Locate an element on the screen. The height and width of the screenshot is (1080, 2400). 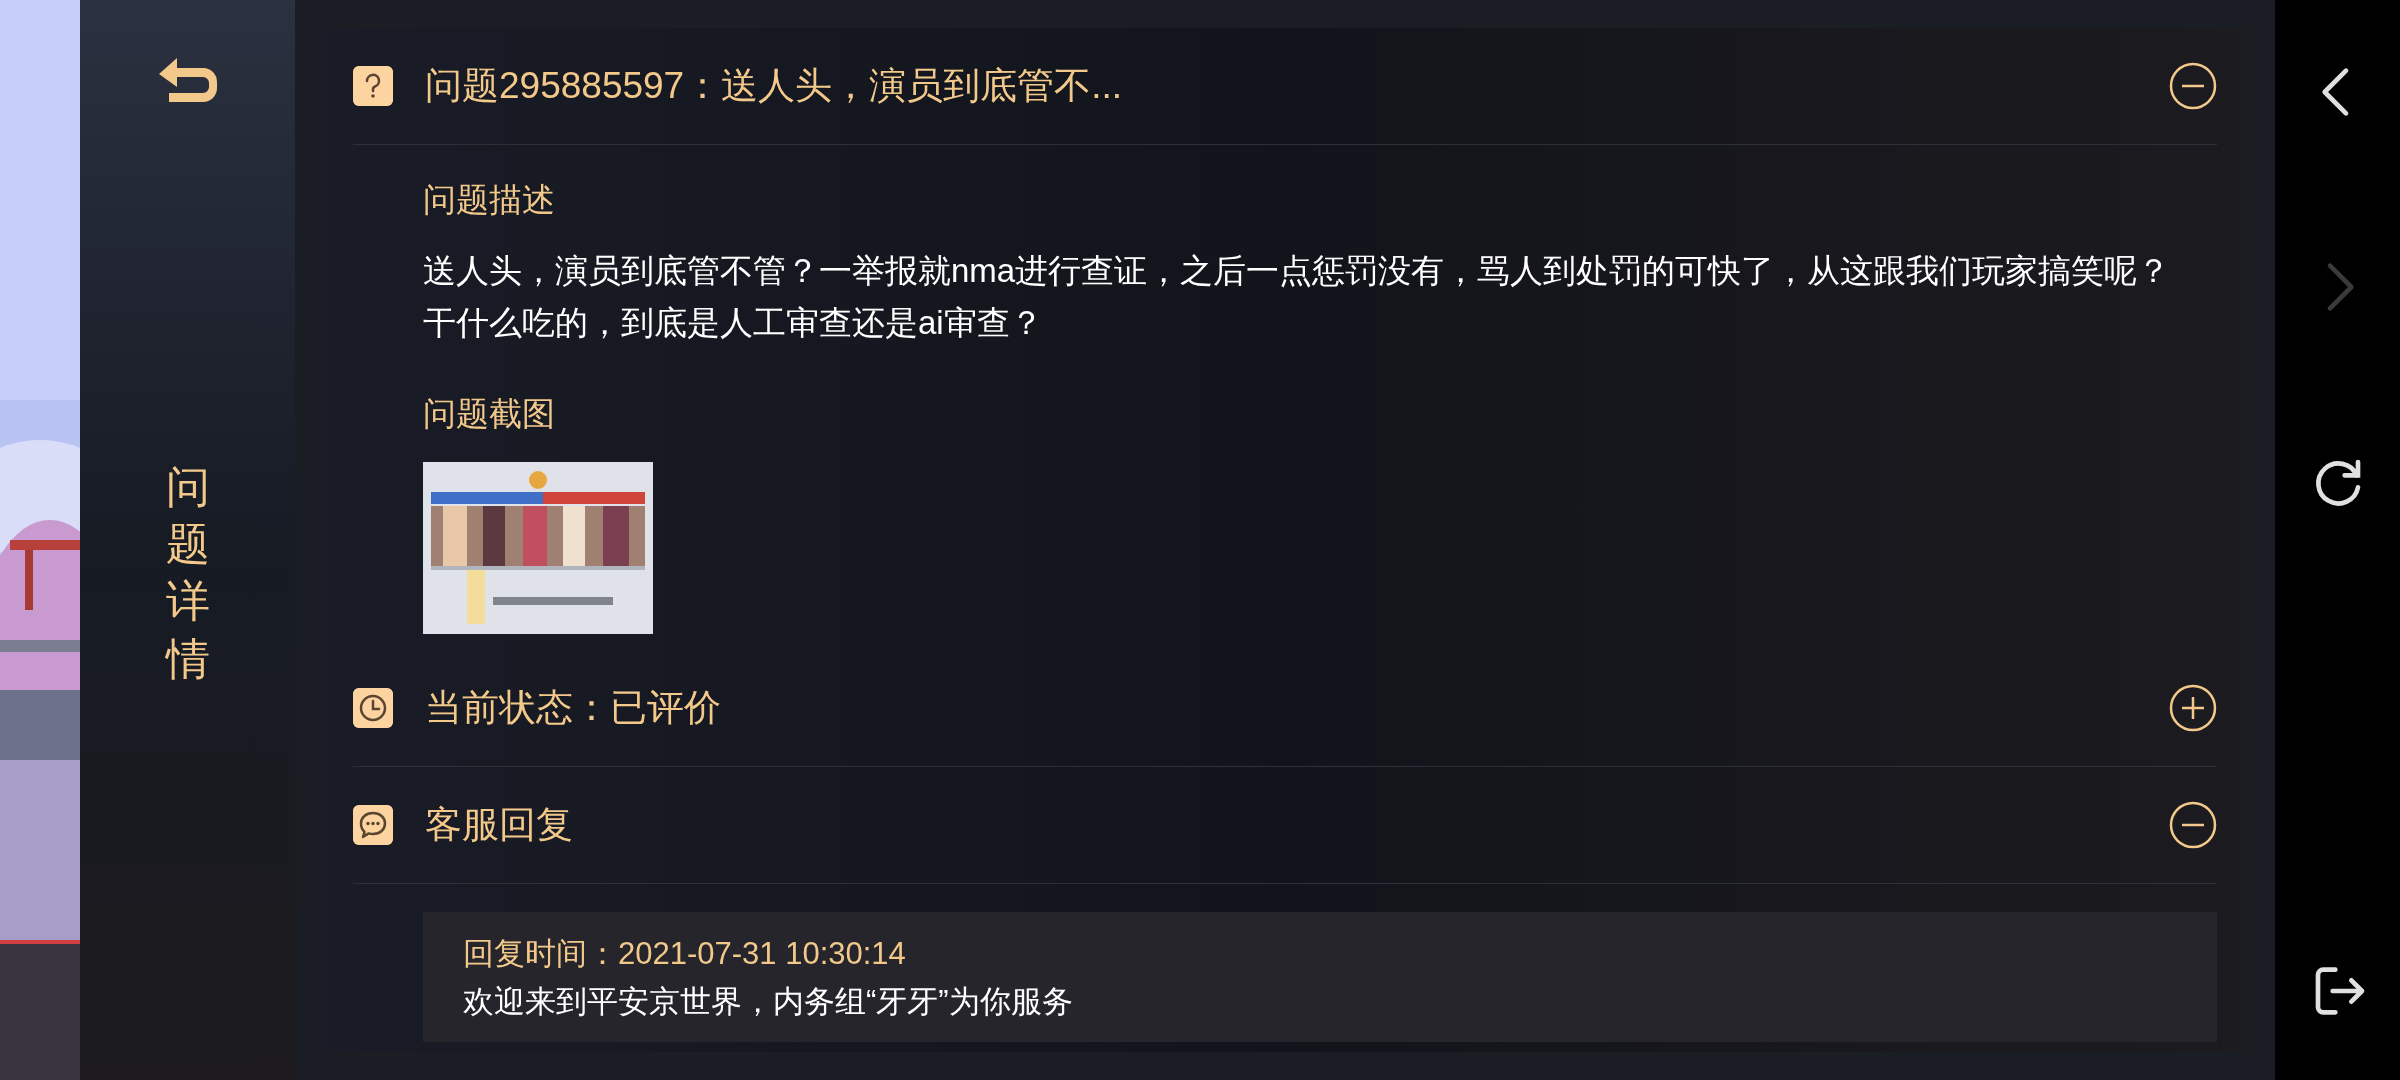
clock-icon is located at coordinates (373, 708).